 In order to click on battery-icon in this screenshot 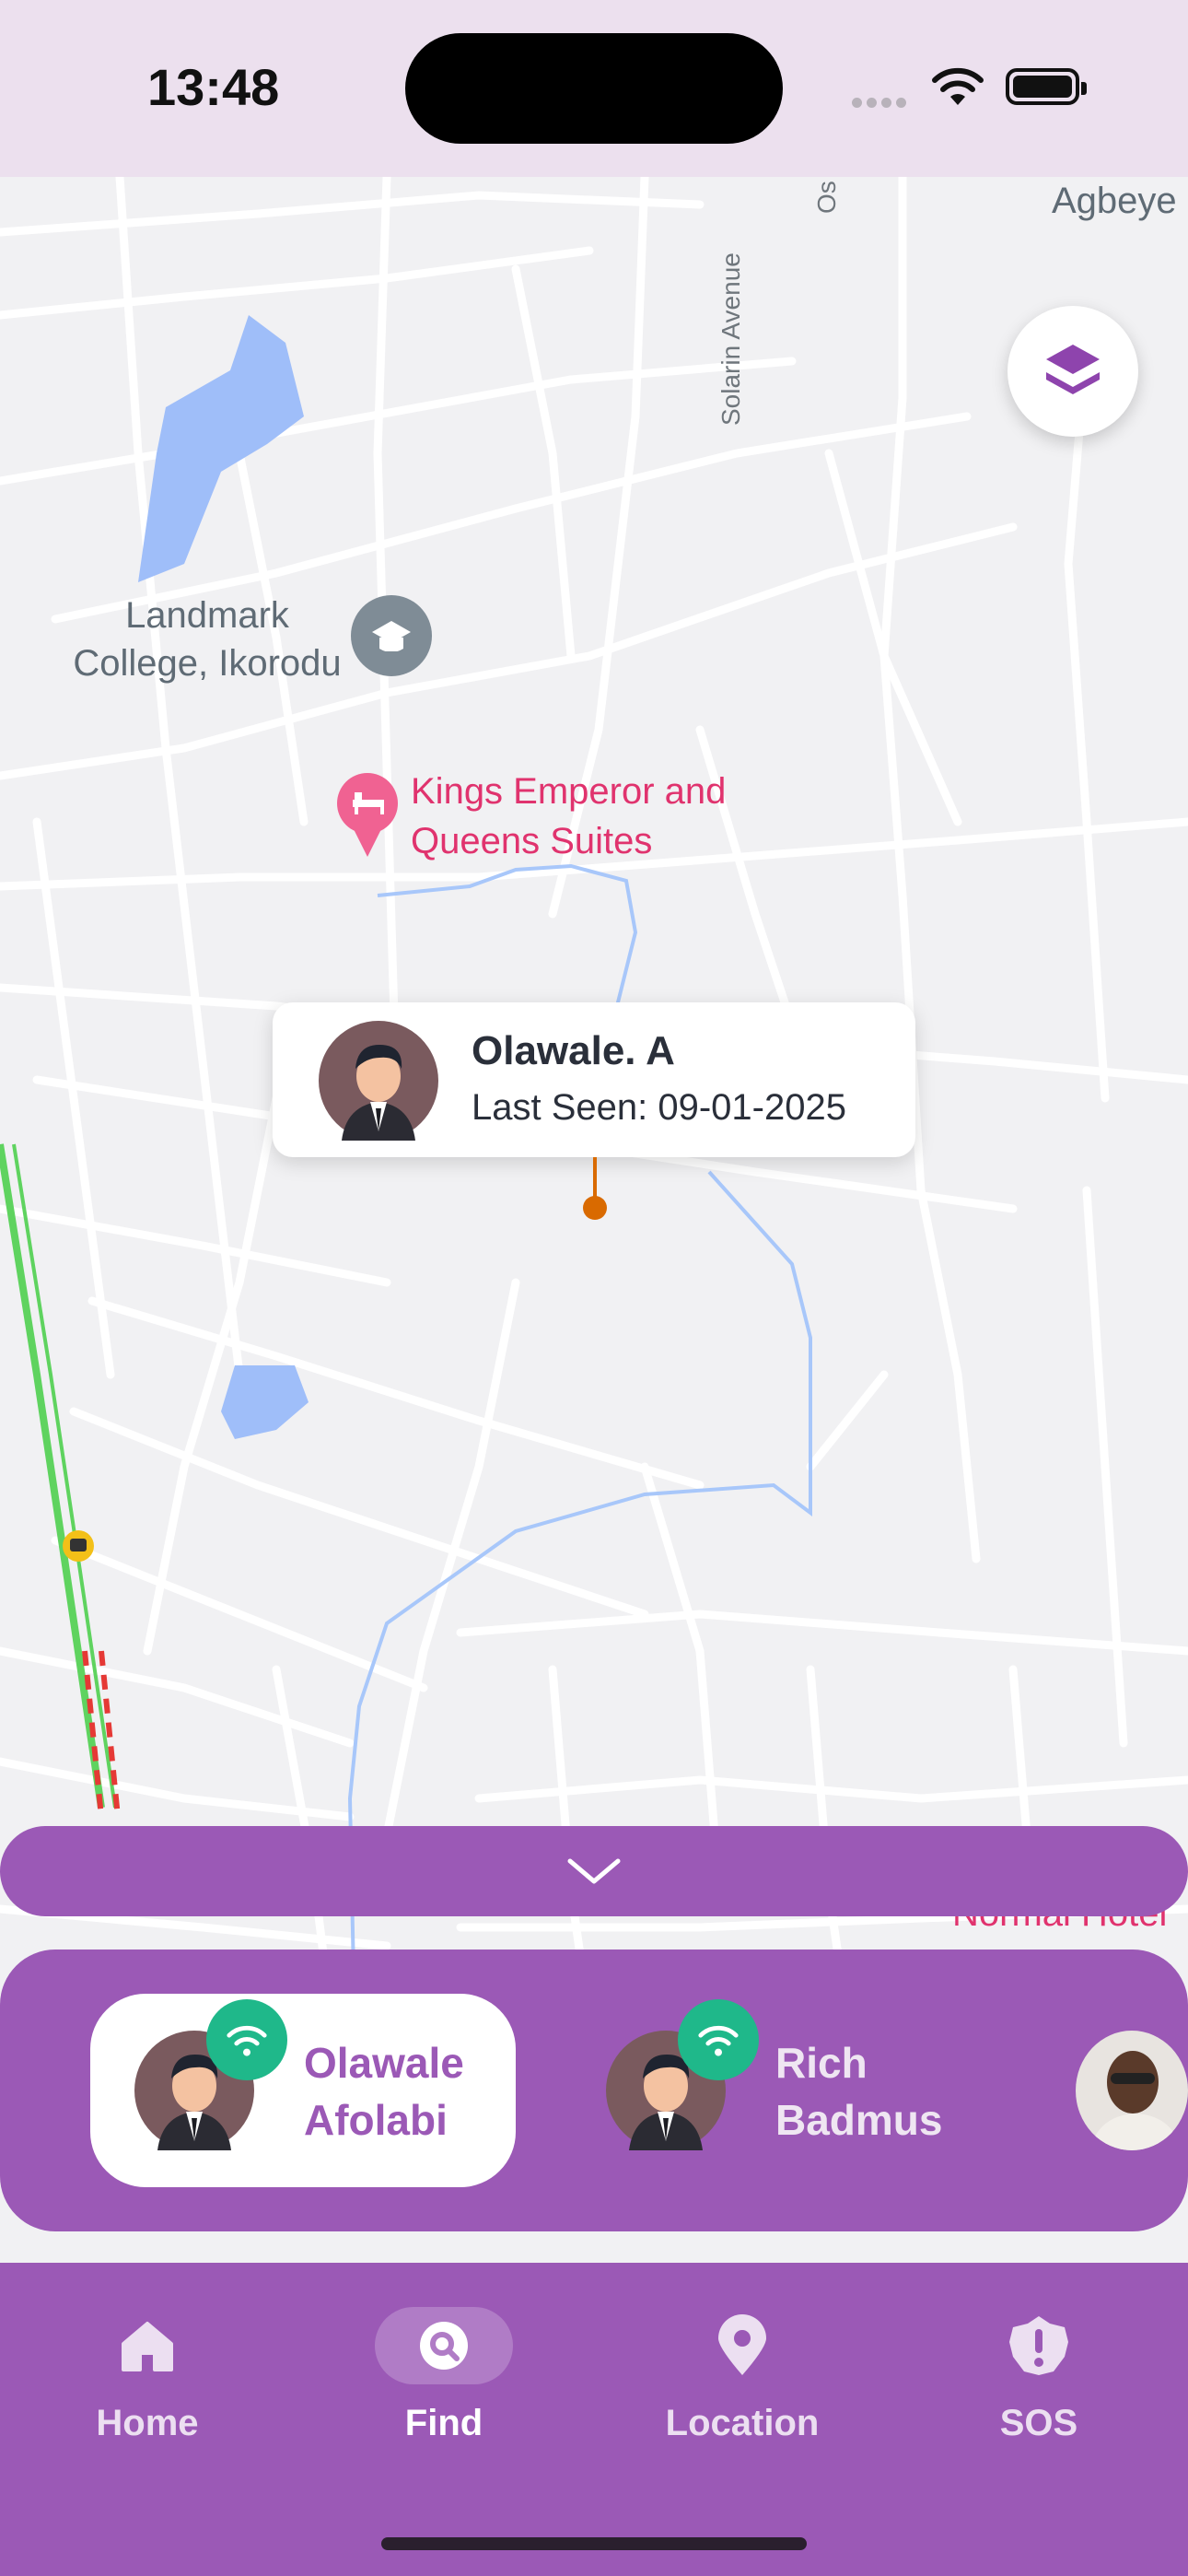, I will do `click(1046, 86)`.